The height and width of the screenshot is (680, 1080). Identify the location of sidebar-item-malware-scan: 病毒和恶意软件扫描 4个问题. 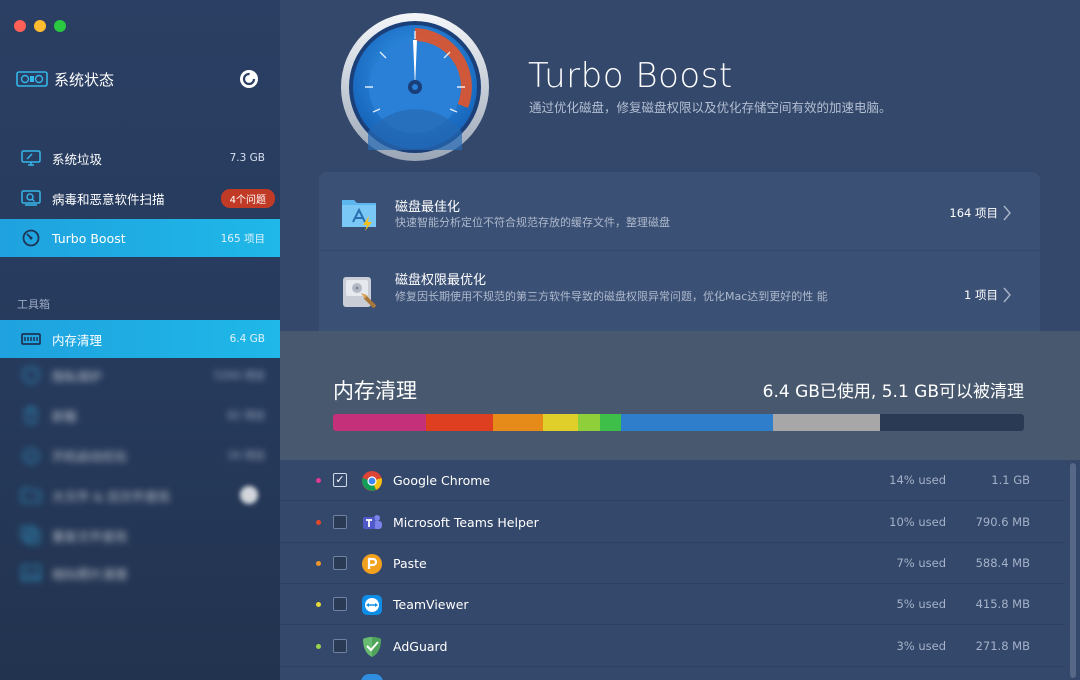
(140, 198).